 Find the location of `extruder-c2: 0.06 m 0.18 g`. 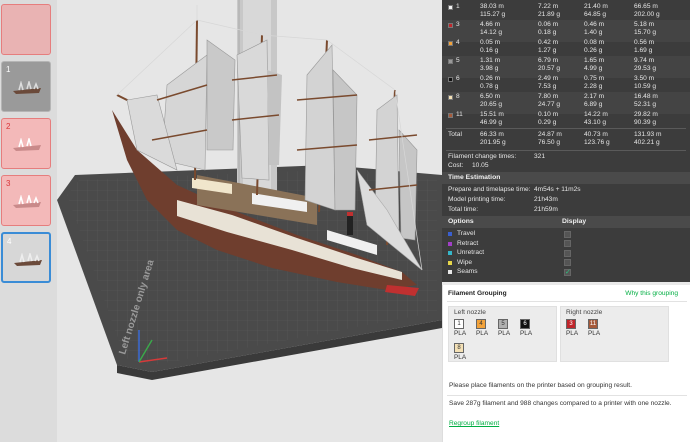

extruder-c2: 0.06 m 0.18 g is located at coordinates (548, 28).